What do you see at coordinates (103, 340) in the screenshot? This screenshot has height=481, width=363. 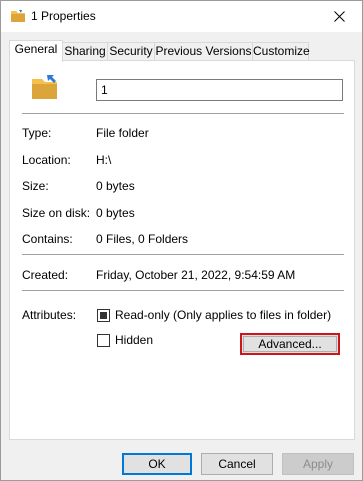 I see `hidden-checkbox` at bounding box center [103, 340].